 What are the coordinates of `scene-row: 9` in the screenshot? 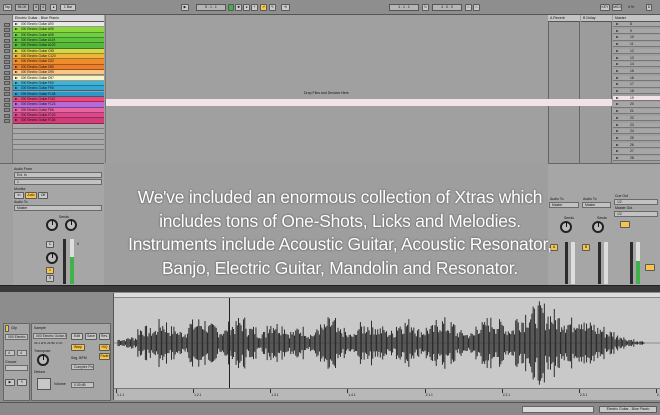 It's located at (636, 31).